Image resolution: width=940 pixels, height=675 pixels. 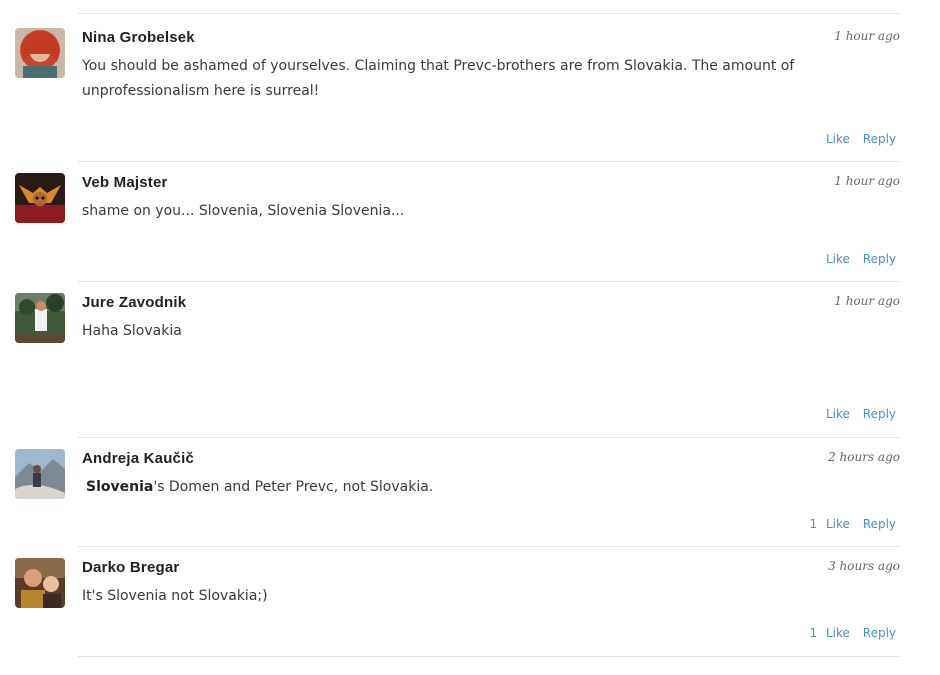 What do you see at coordinates (864, 457) in the screenshot?
I see `comment-timestamp: 2 hours ago` at bounding box center [864, 457].